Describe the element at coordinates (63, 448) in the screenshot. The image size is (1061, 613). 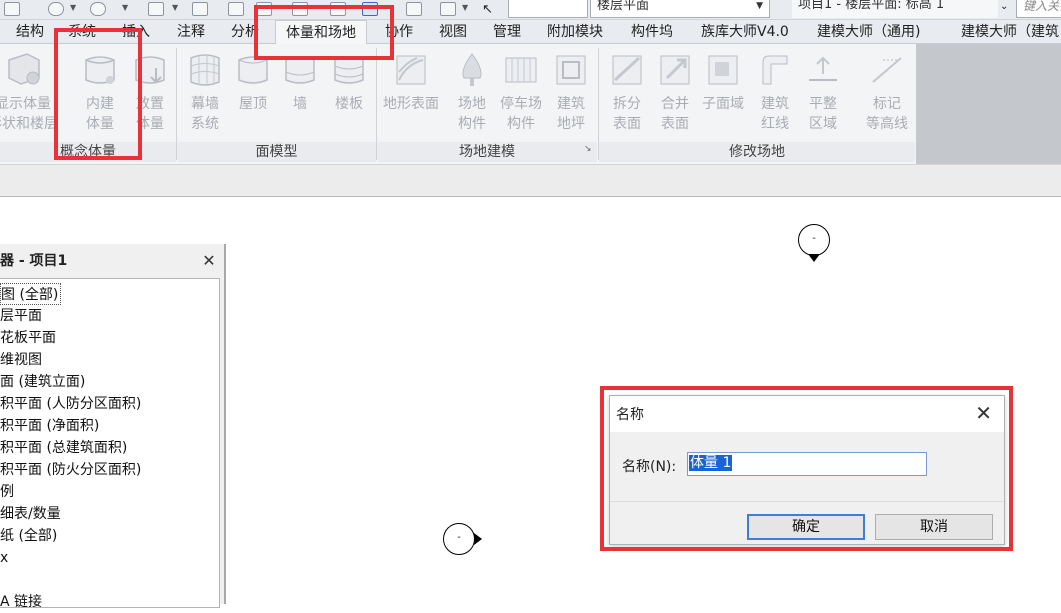
I see `tree-item-area-plan-gross: 积平面 (总建筑面积)` at that location.